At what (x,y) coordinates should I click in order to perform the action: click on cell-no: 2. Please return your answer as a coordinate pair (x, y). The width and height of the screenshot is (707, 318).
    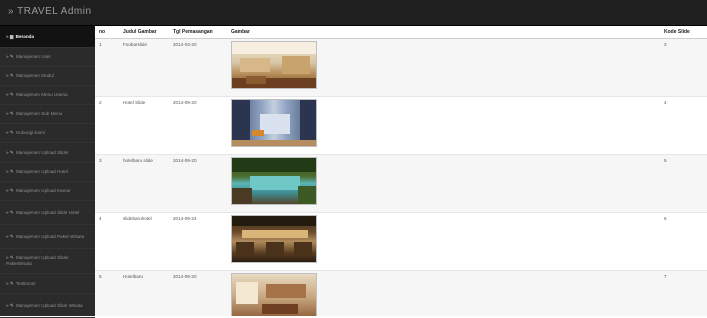
    Looking at the image, I should click on (107, 125).